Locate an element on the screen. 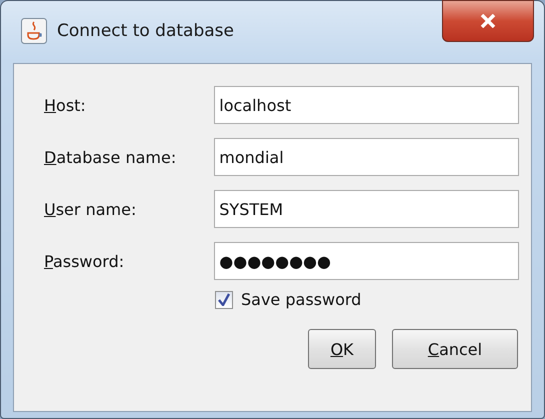  close-button is located at coordinates (488, 21).